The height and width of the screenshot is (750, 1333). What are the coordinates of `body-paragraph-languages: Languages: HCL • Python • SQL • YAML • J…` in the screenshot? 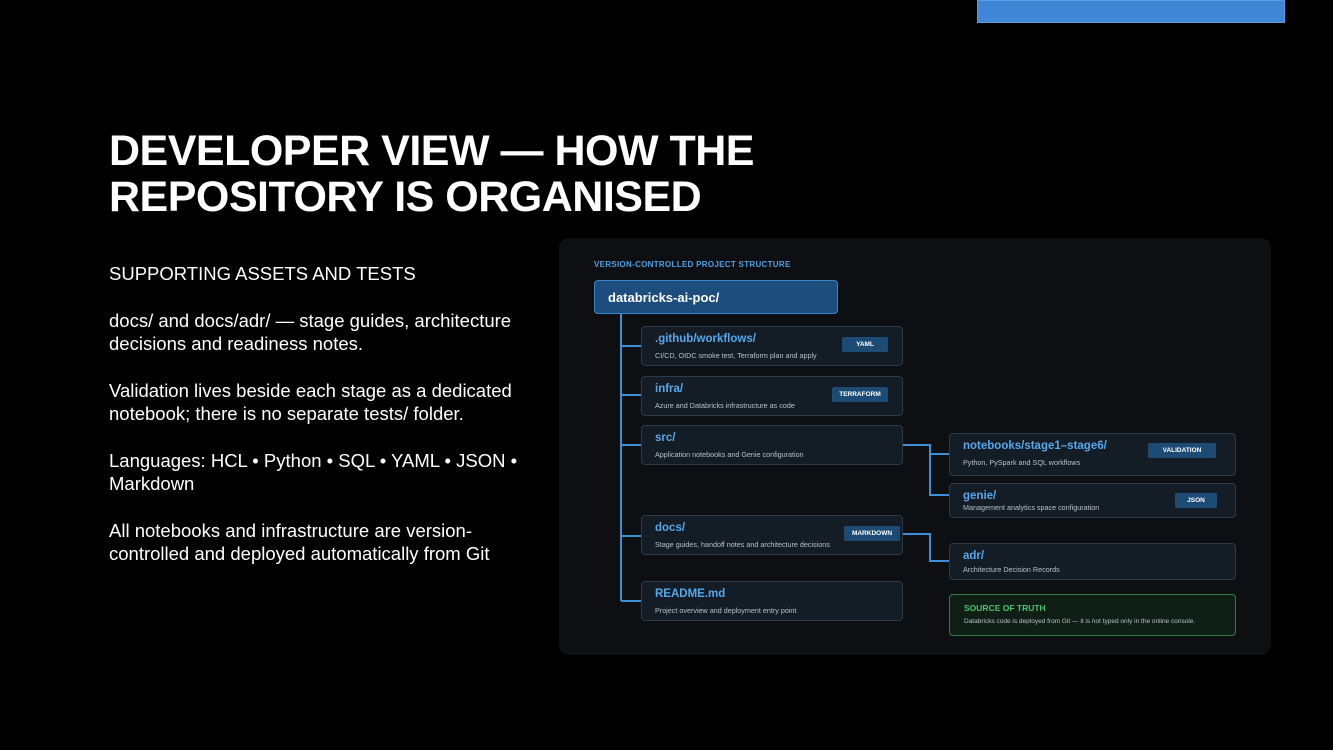 It's located at (313, 472).